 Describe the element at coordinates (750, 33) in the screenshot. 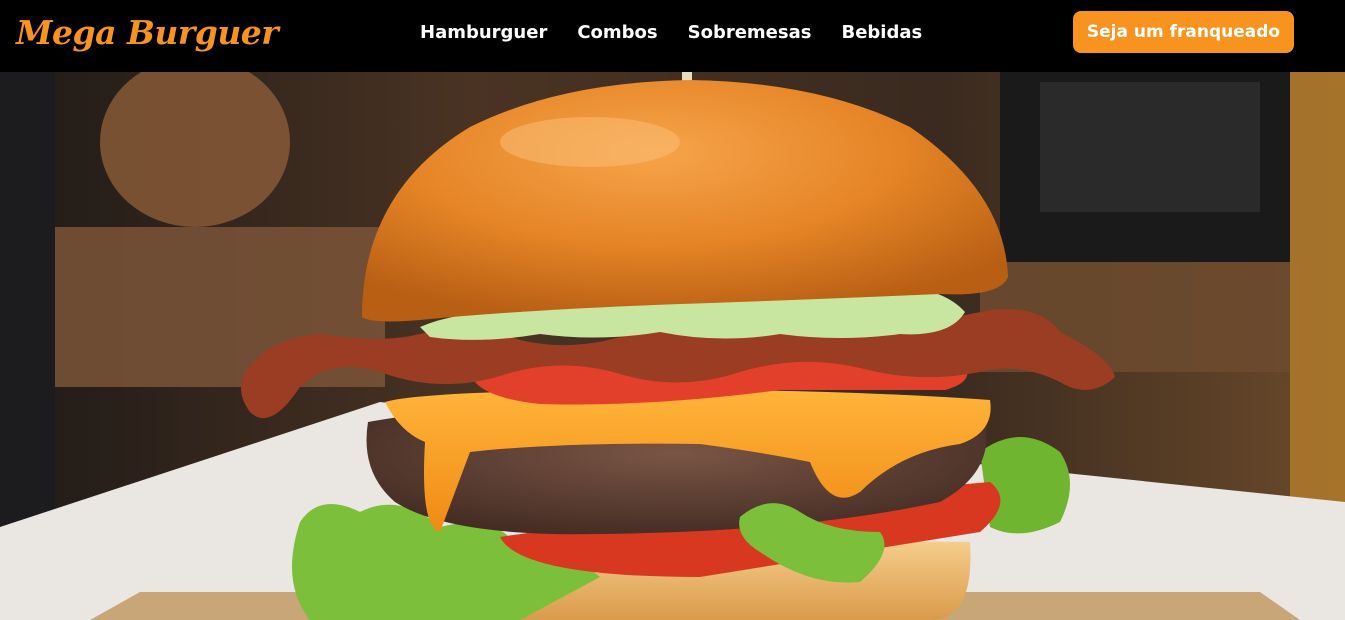

I see `nav-link-sobremesas: Sobremesas` at that location.